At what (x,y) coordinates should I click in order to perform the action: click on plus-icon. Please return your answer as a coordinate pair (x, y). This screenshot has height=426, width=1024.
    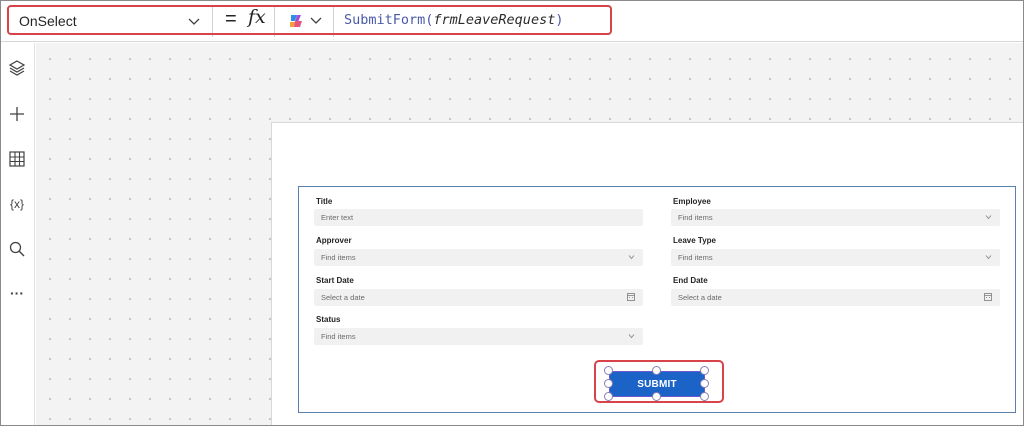
    Looking at the image, I should click on (17, 114).